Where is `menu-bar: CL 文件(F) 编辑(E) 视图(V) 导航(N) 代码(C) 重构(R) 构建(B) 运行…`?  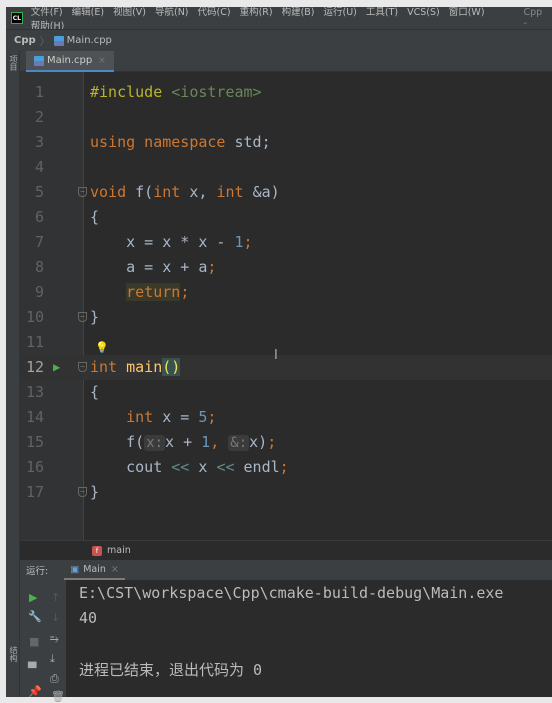
menu-bar: CL 文件(F) 编辑(E) 视图(V) 导航(N) 代码(C) 重构(R) 构建(B) 运行… is located at coordinates (279, 19).